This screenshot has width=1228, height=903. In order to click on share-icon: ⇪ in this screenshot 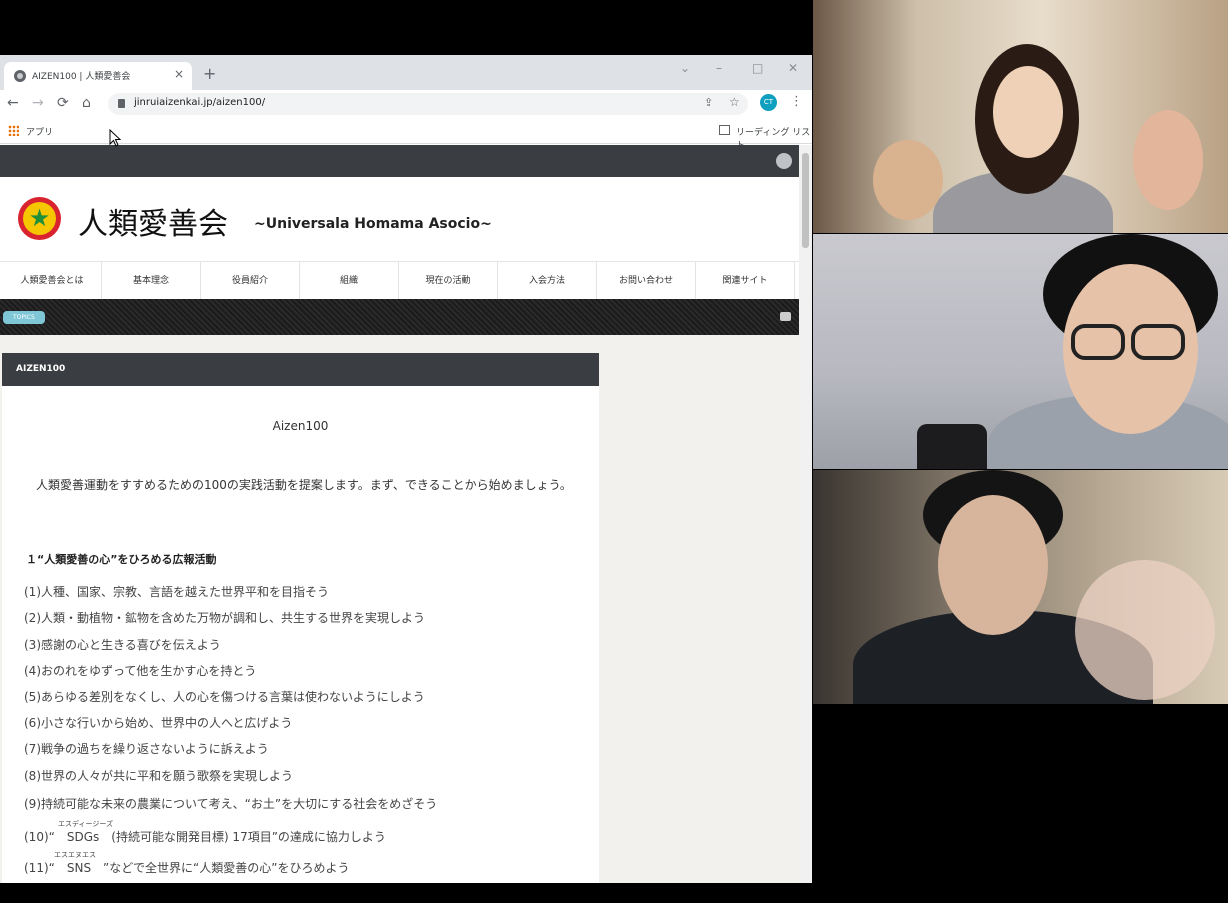, I will do `click(708, 102)`.